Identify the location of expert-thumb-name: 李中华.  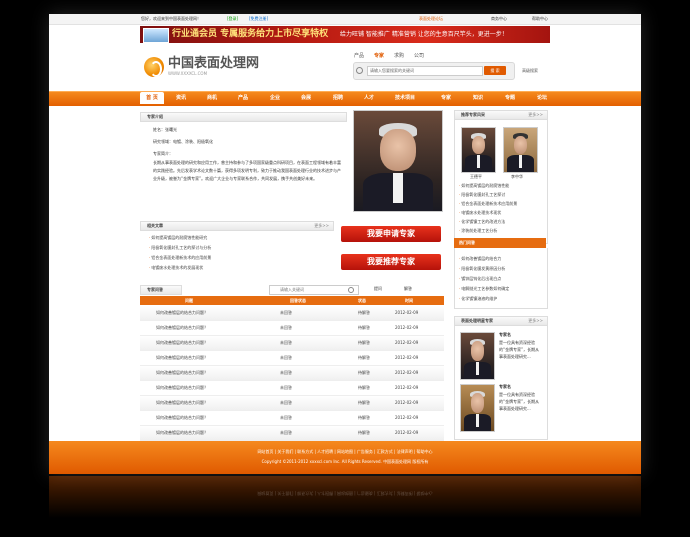
(517, 177).